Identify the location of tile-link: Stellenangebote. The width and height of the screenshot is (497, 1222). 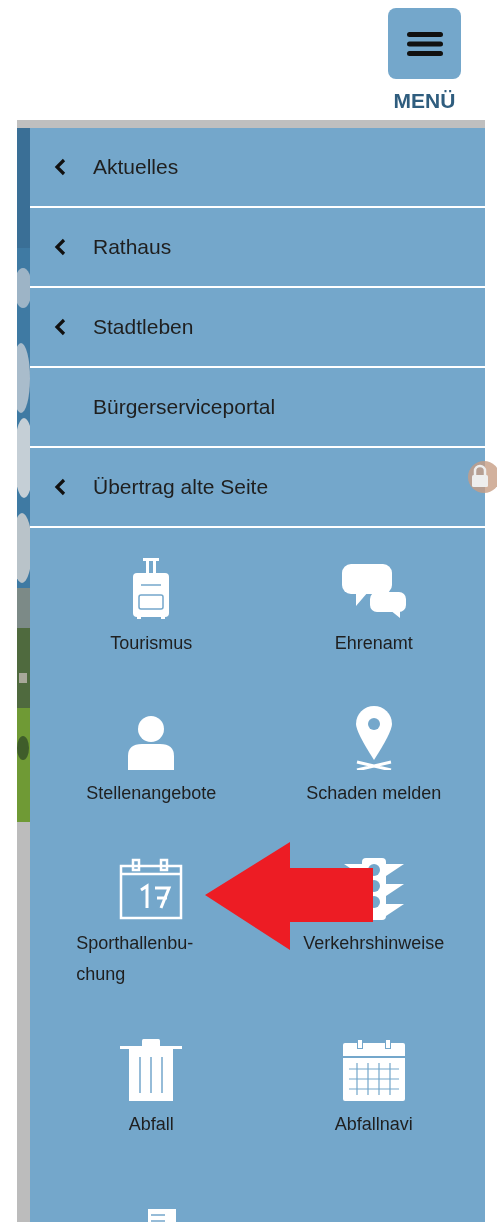
(151, 793).